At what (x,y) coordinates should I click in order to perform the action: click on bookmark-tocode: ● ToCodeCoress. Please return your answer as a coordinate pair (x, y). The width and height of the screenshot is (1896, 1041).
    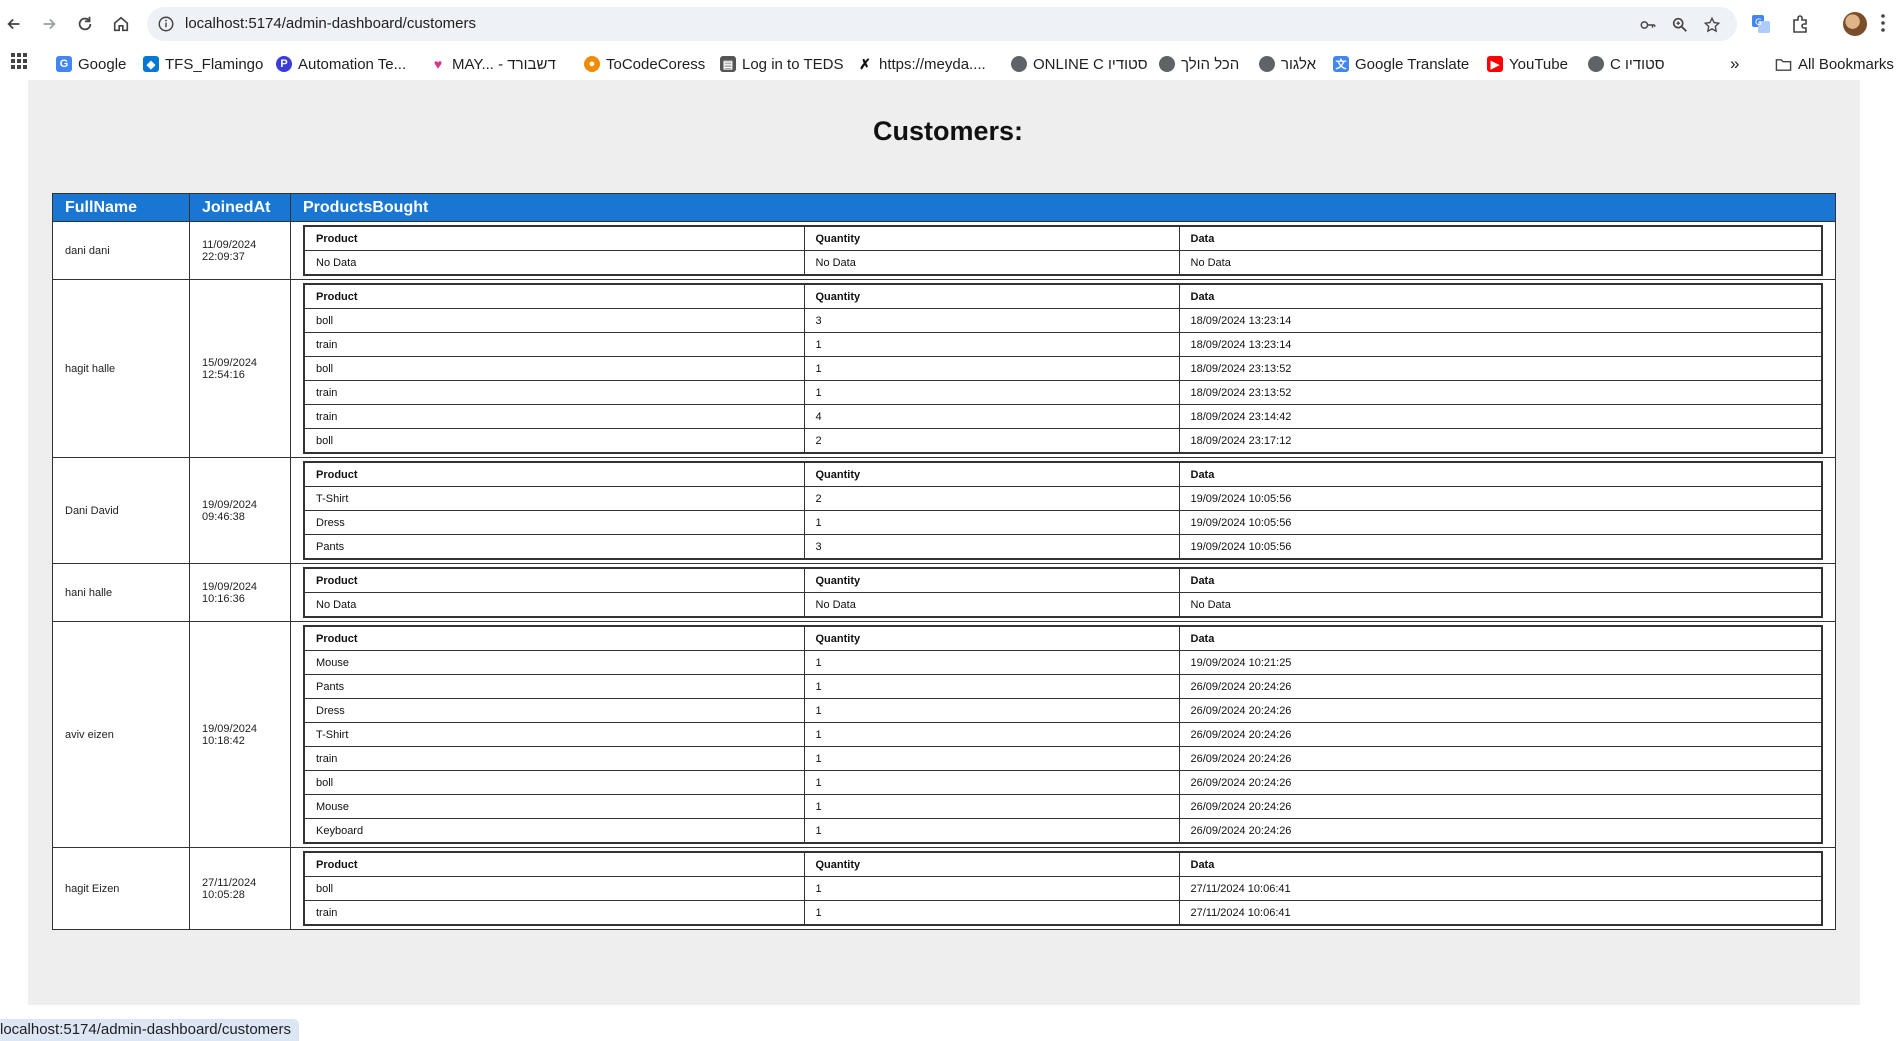
    Looking at the image, I should click on (644, 64).